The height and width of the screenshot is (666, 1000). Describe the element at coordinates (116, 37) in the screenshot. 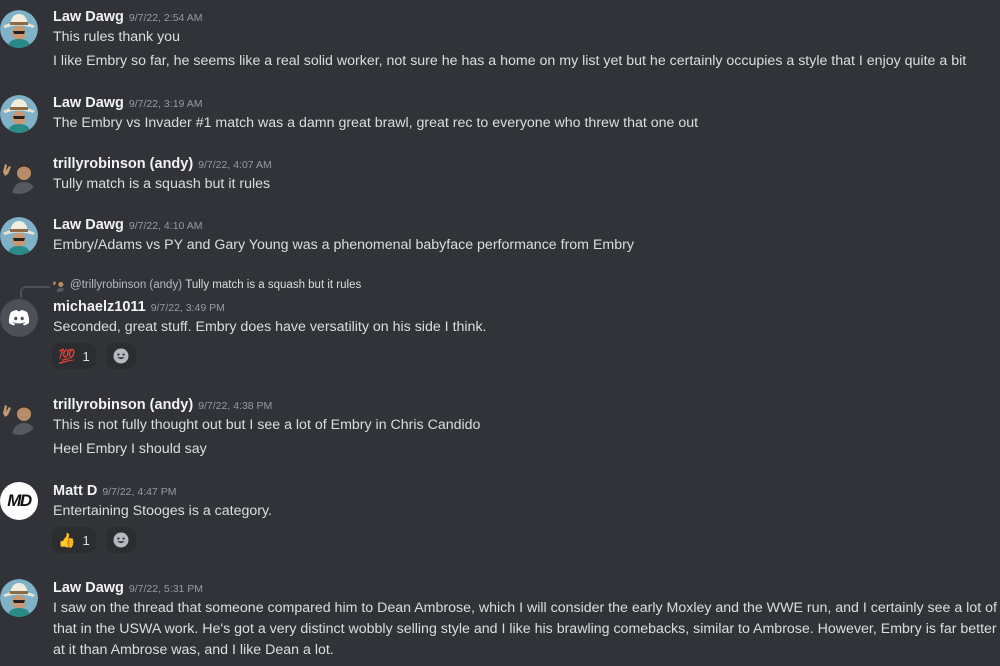

I see `message-text: This rules thank you` at that location.